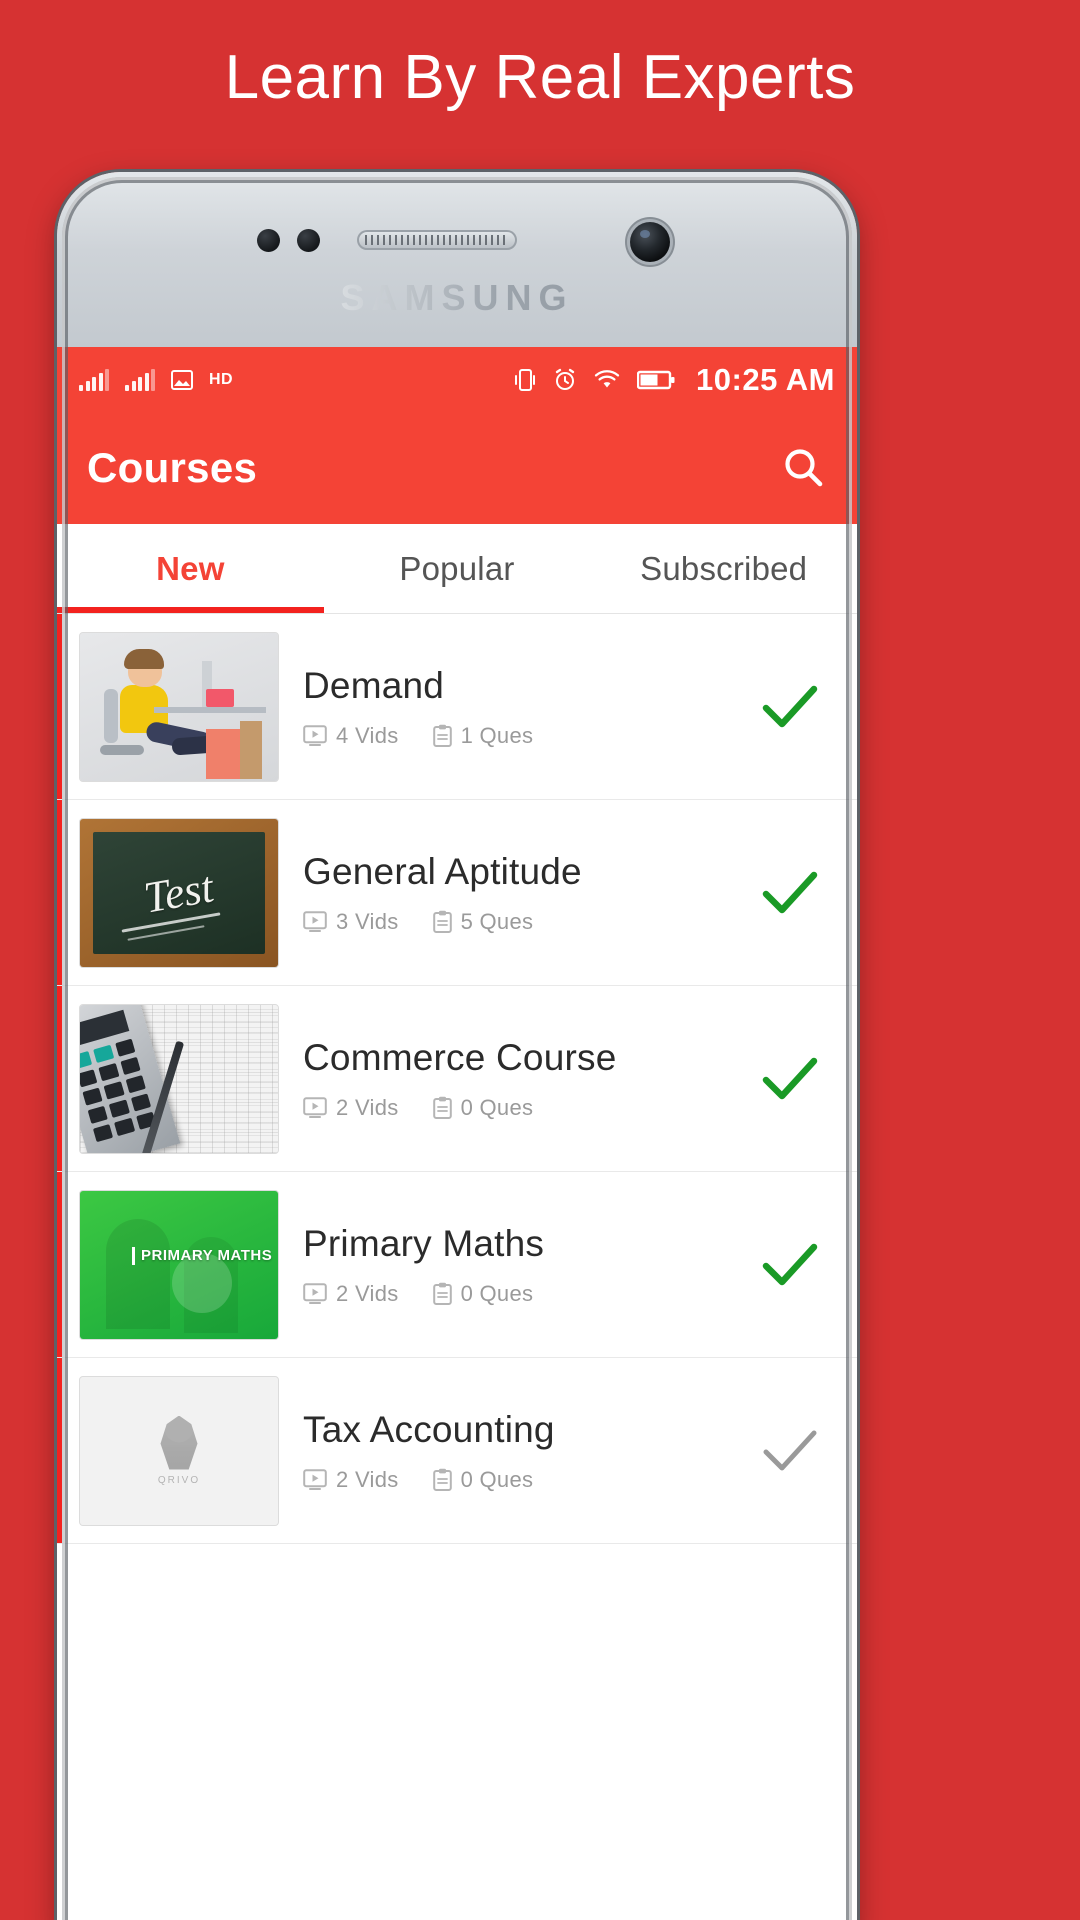  What do you see at coordinates (374, 685) in the screenshot?
I see `course-title: Demand` at bounding box center [374, 685].